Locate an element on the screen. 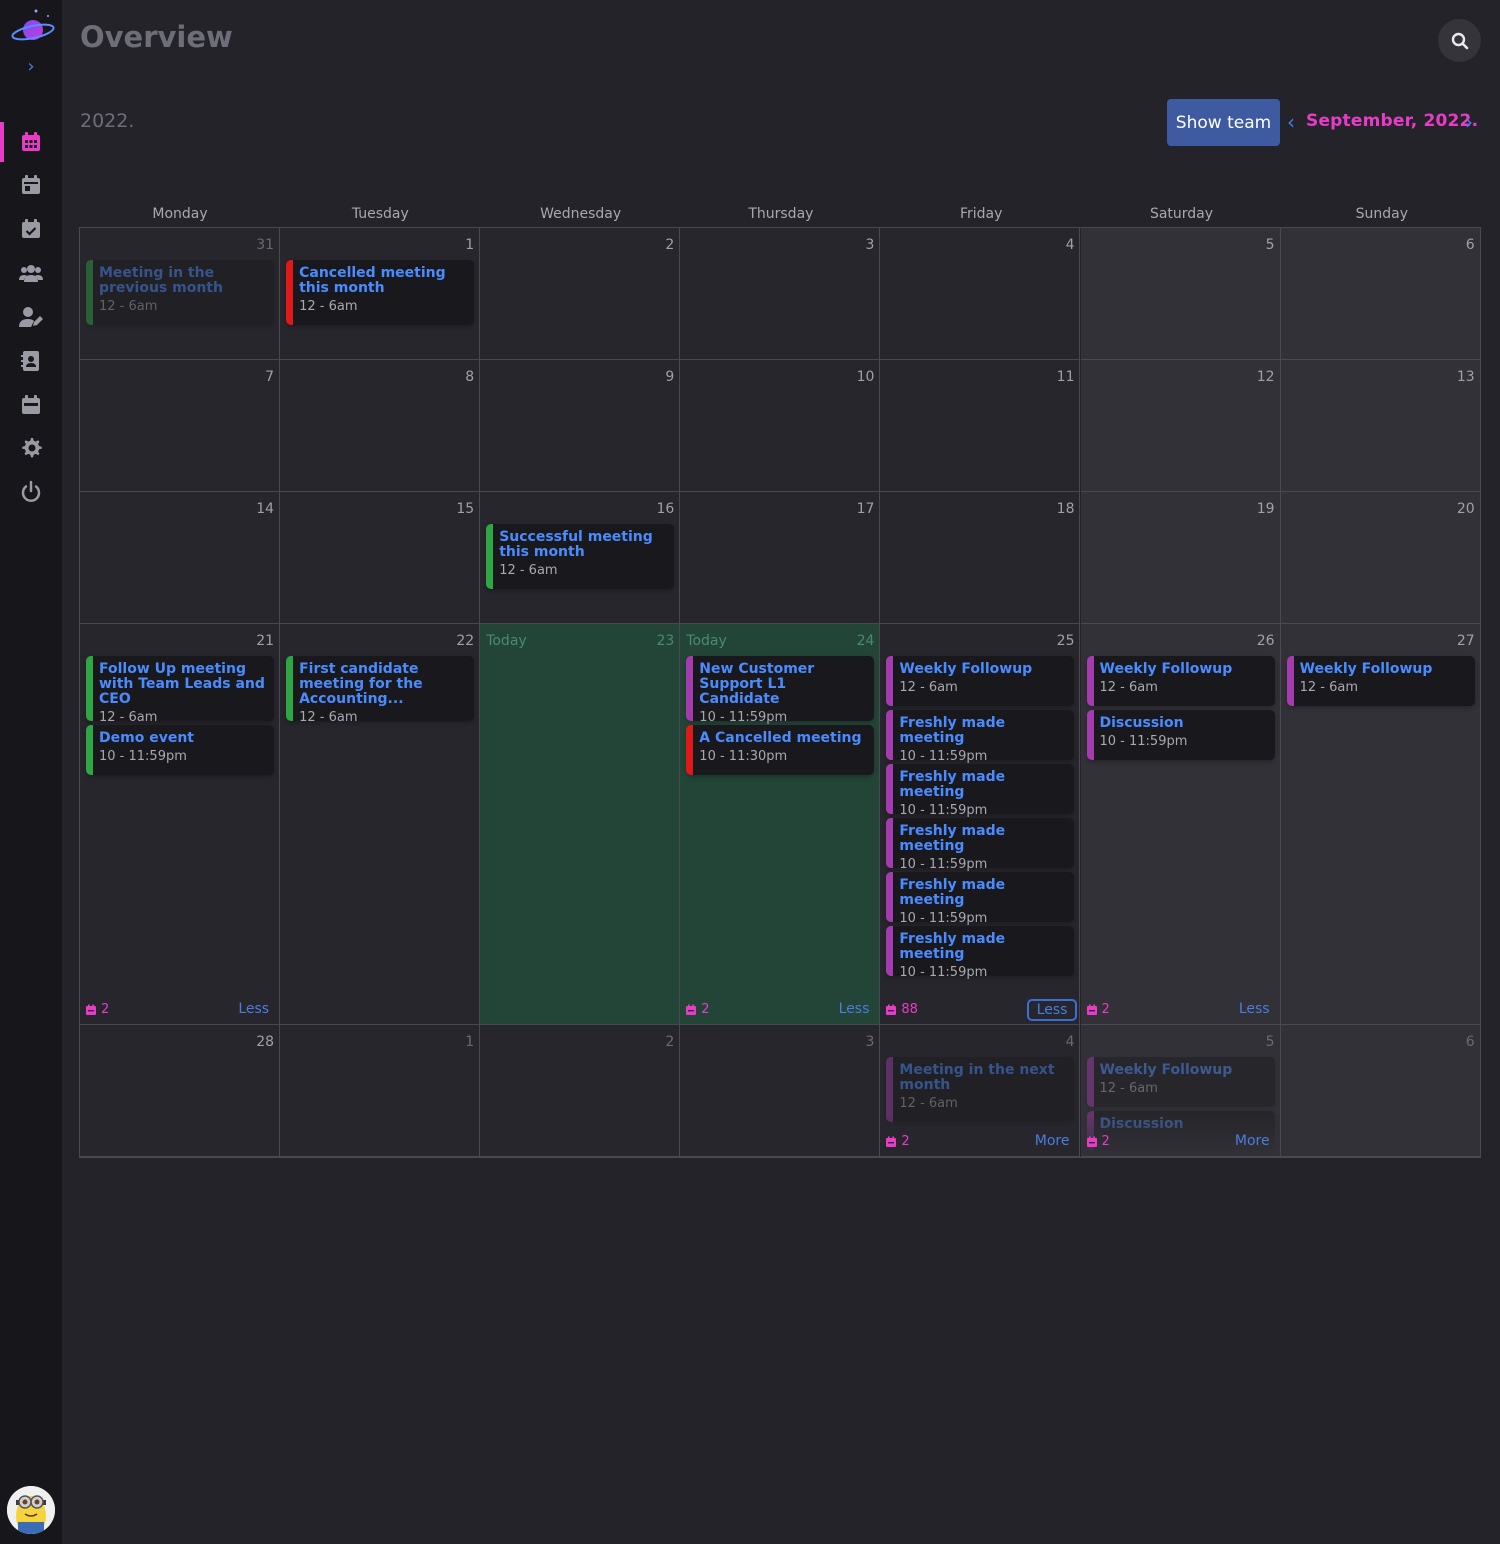 The image size is (1500, 1544). day-number: 2 is located at coordinates (670, 1042).